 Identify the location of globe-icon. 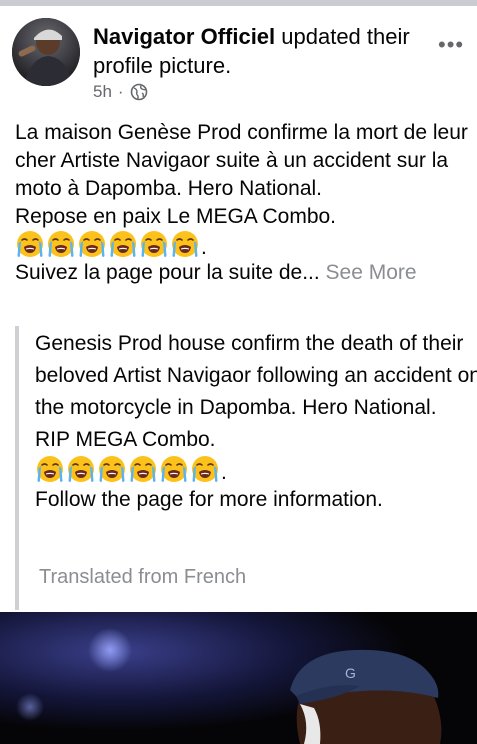
(138, 92).